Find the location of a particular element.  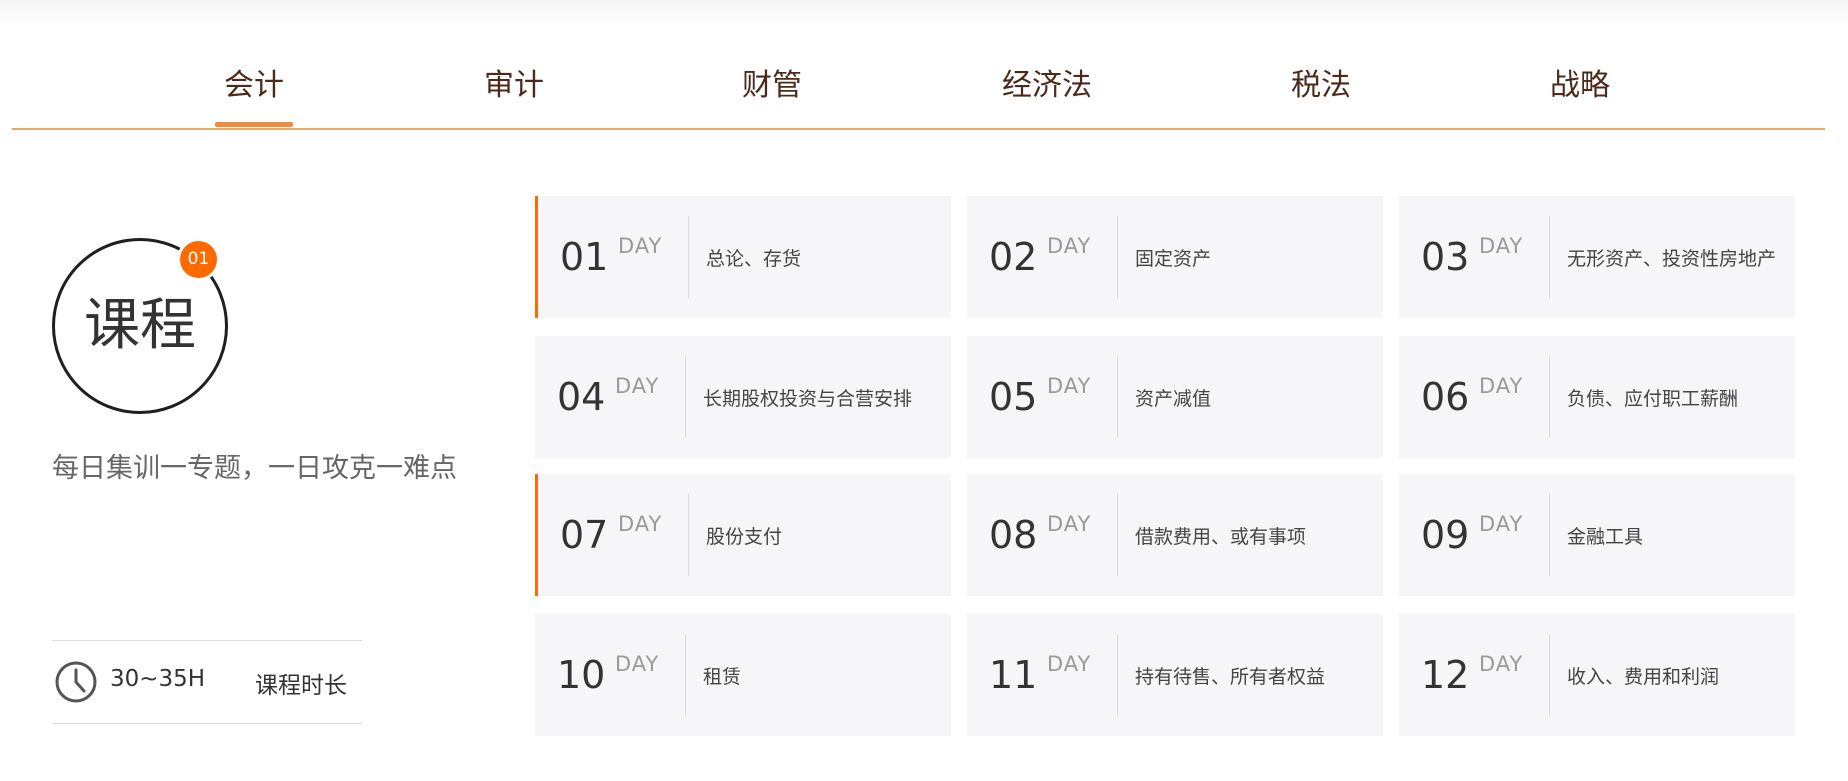

day-topic: 无形资产、投资性房地产 is located at coordinates (1672, 259).